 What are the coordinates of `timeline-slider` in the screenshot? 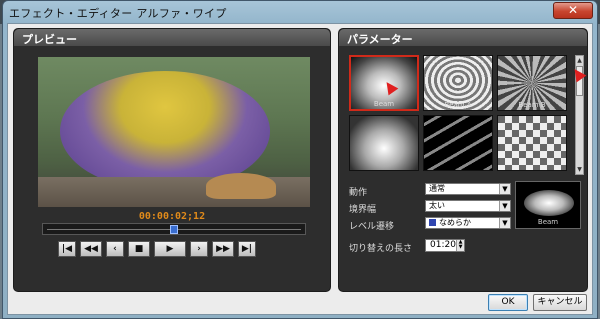 It's located at (174, 229).